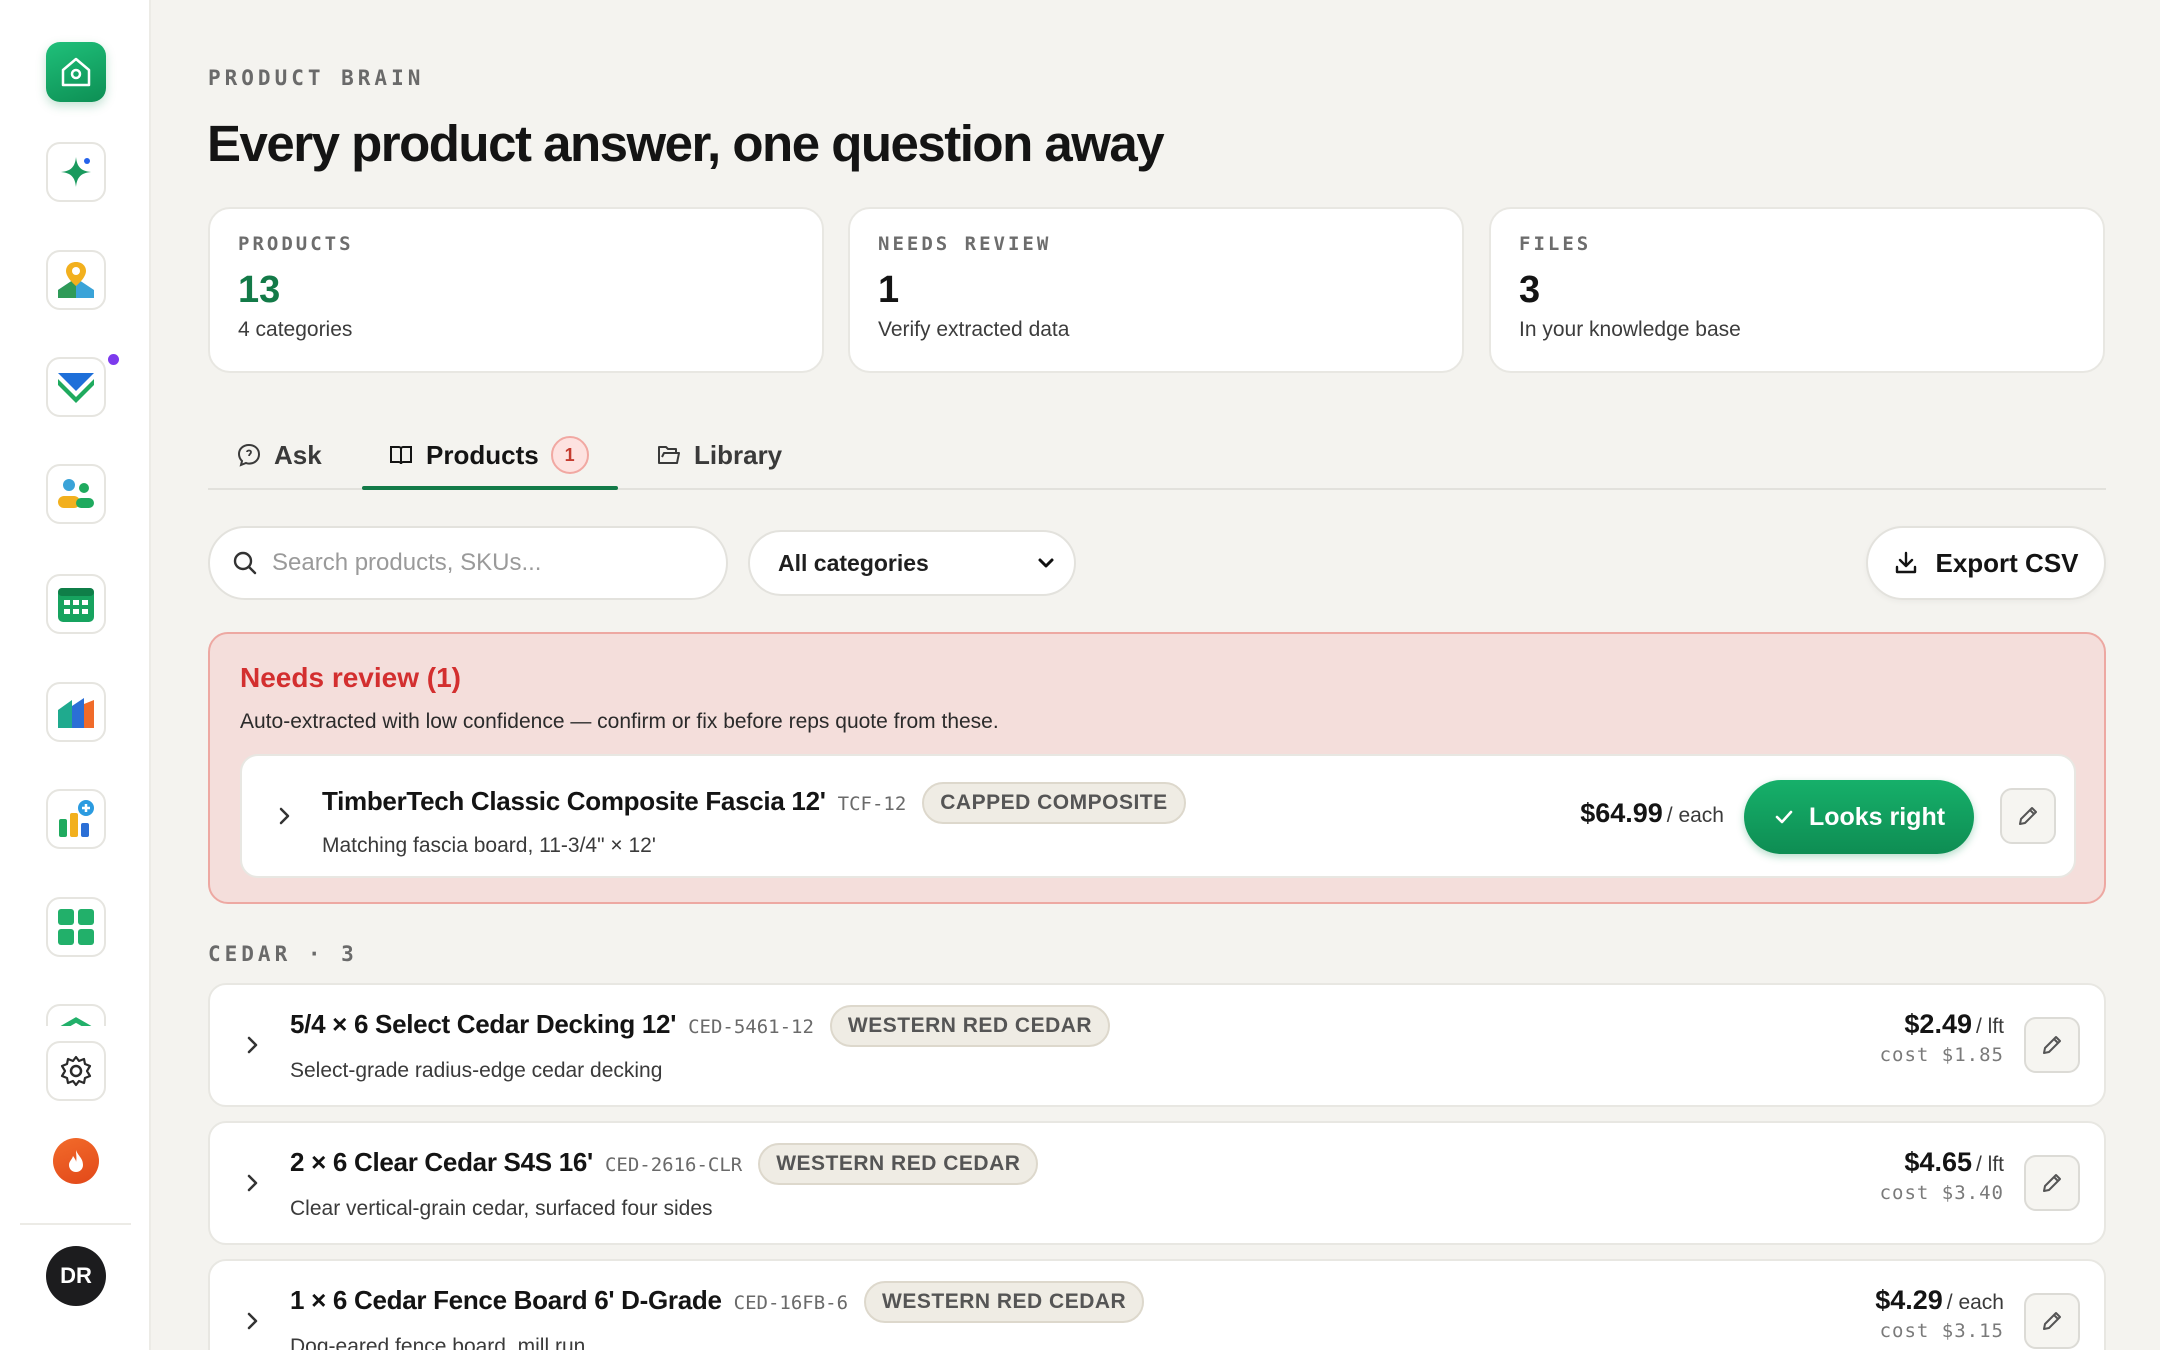 This screenshot has width=2160, height=1350. I want to click on folder-icon, so click(669, 455).